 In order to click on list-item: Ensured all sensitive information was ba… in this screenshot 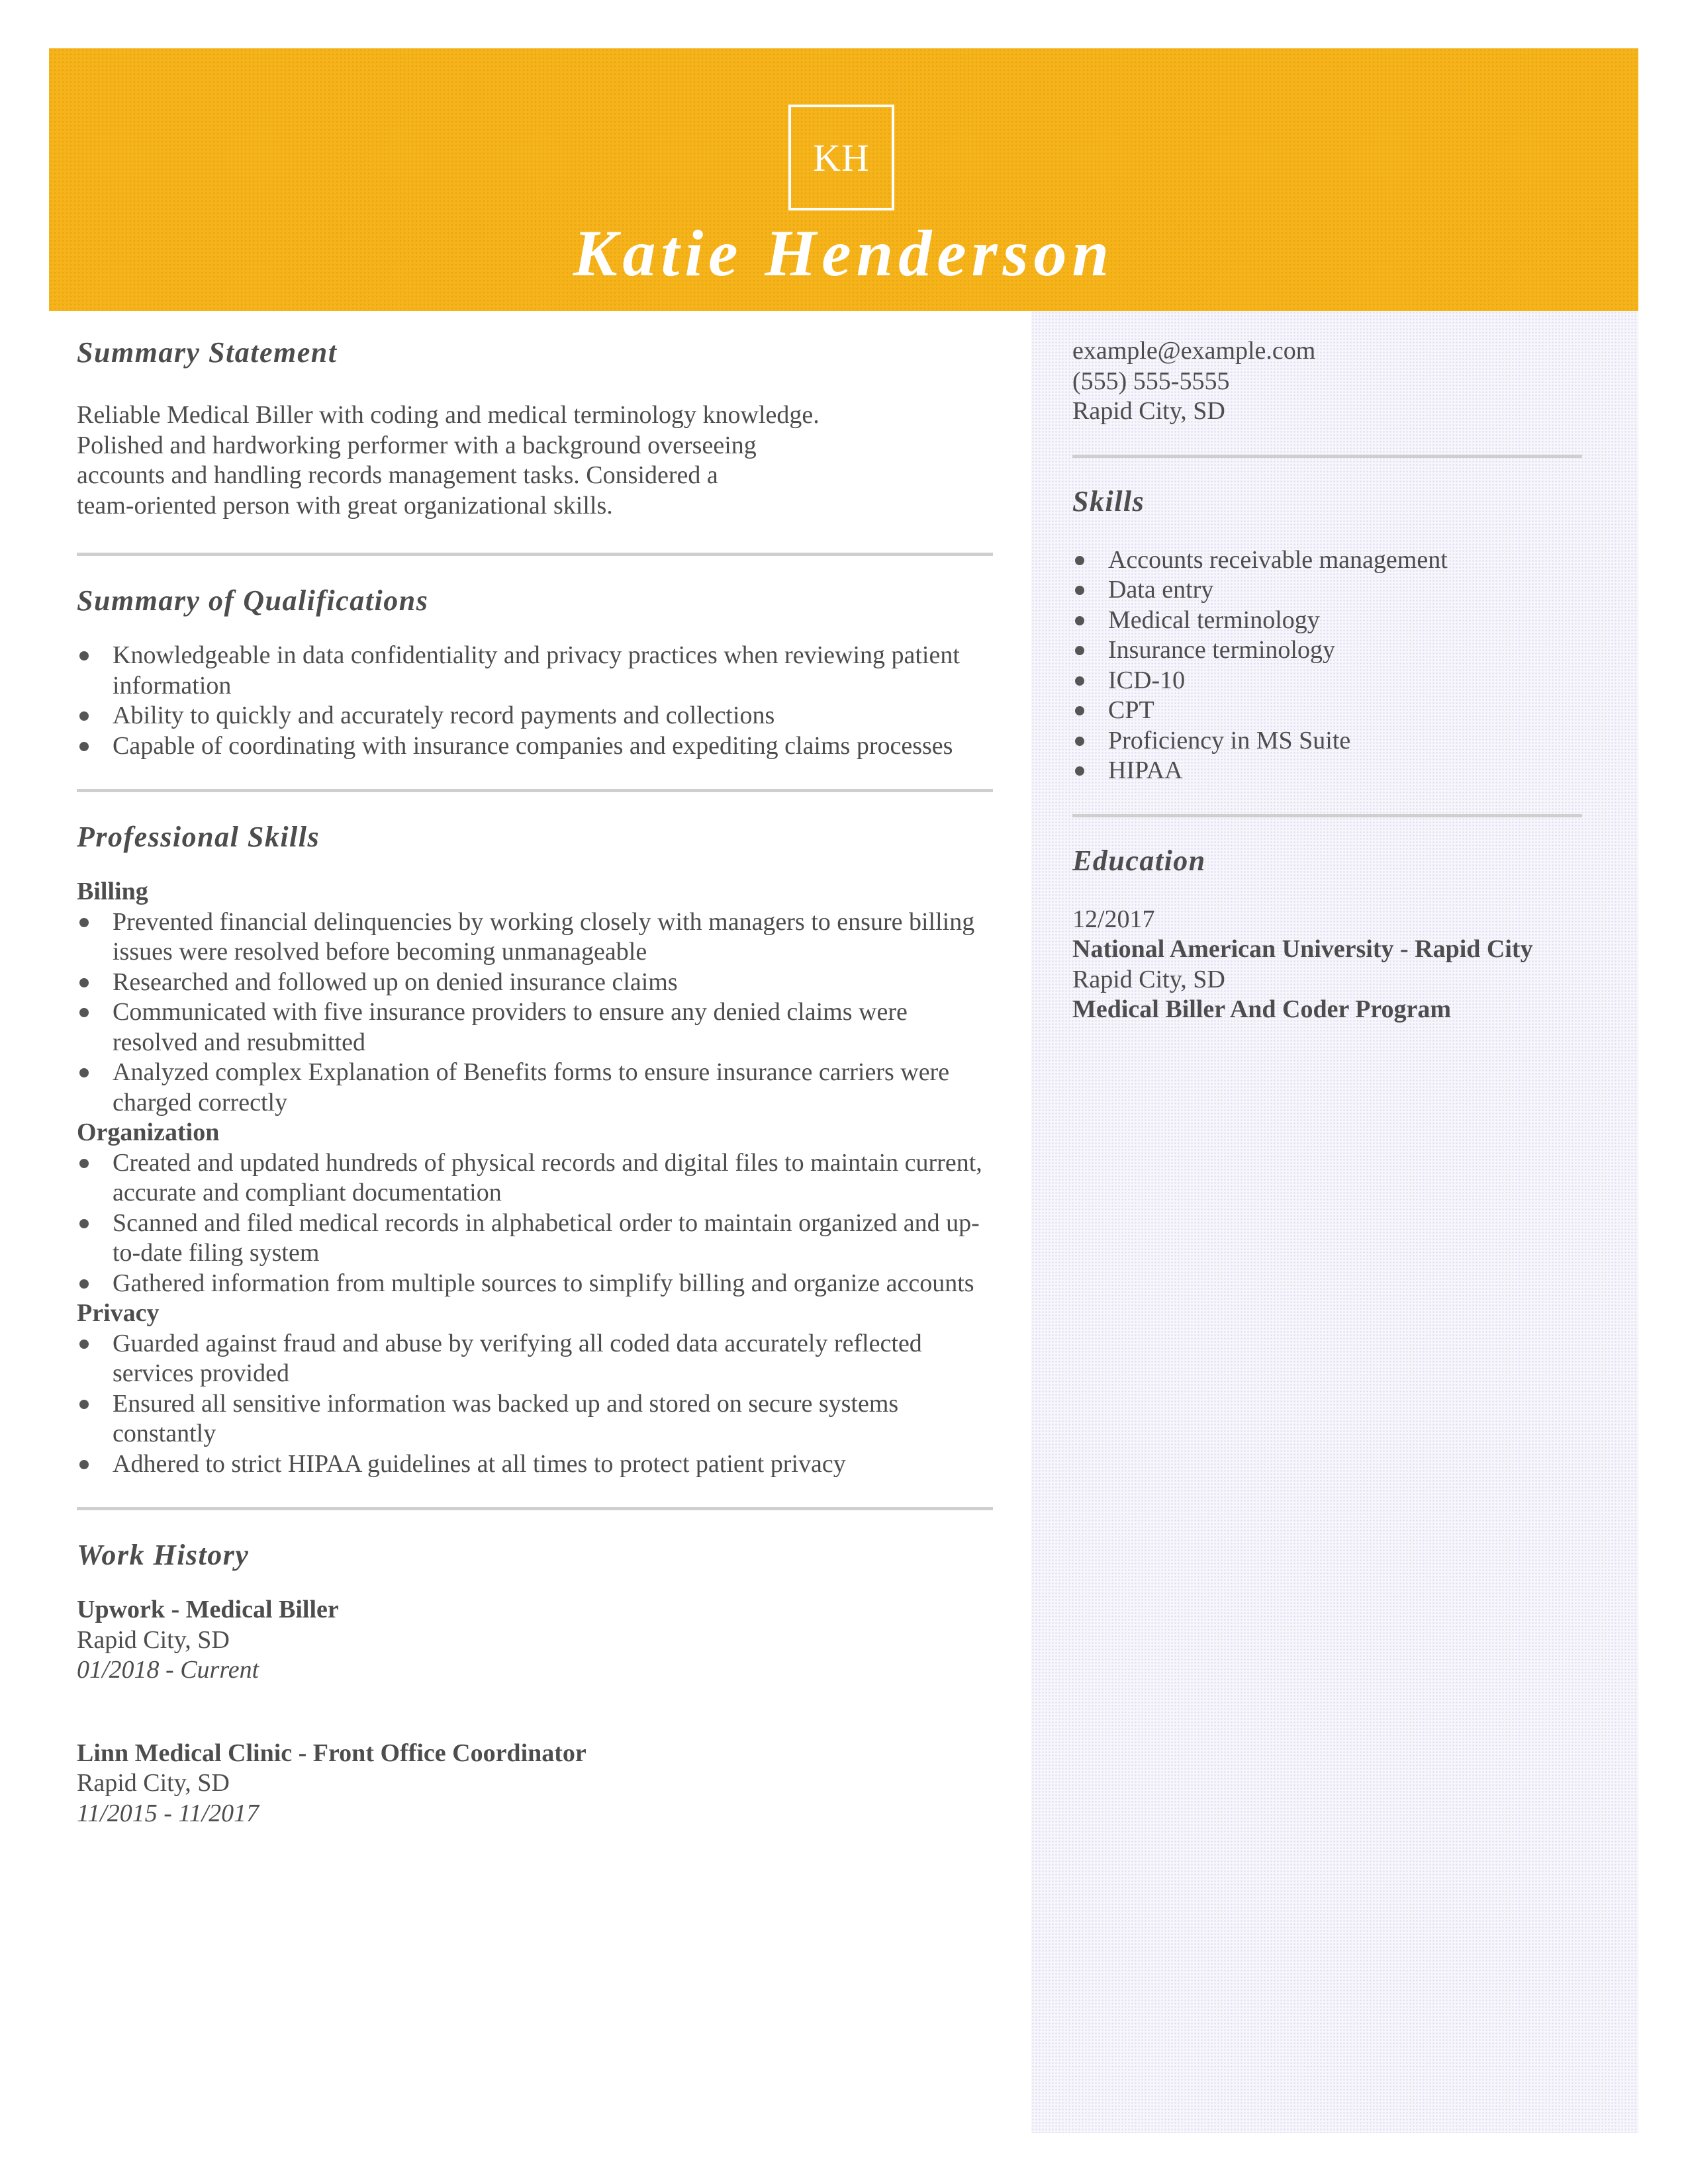, I will do `click(530, 1419)`.